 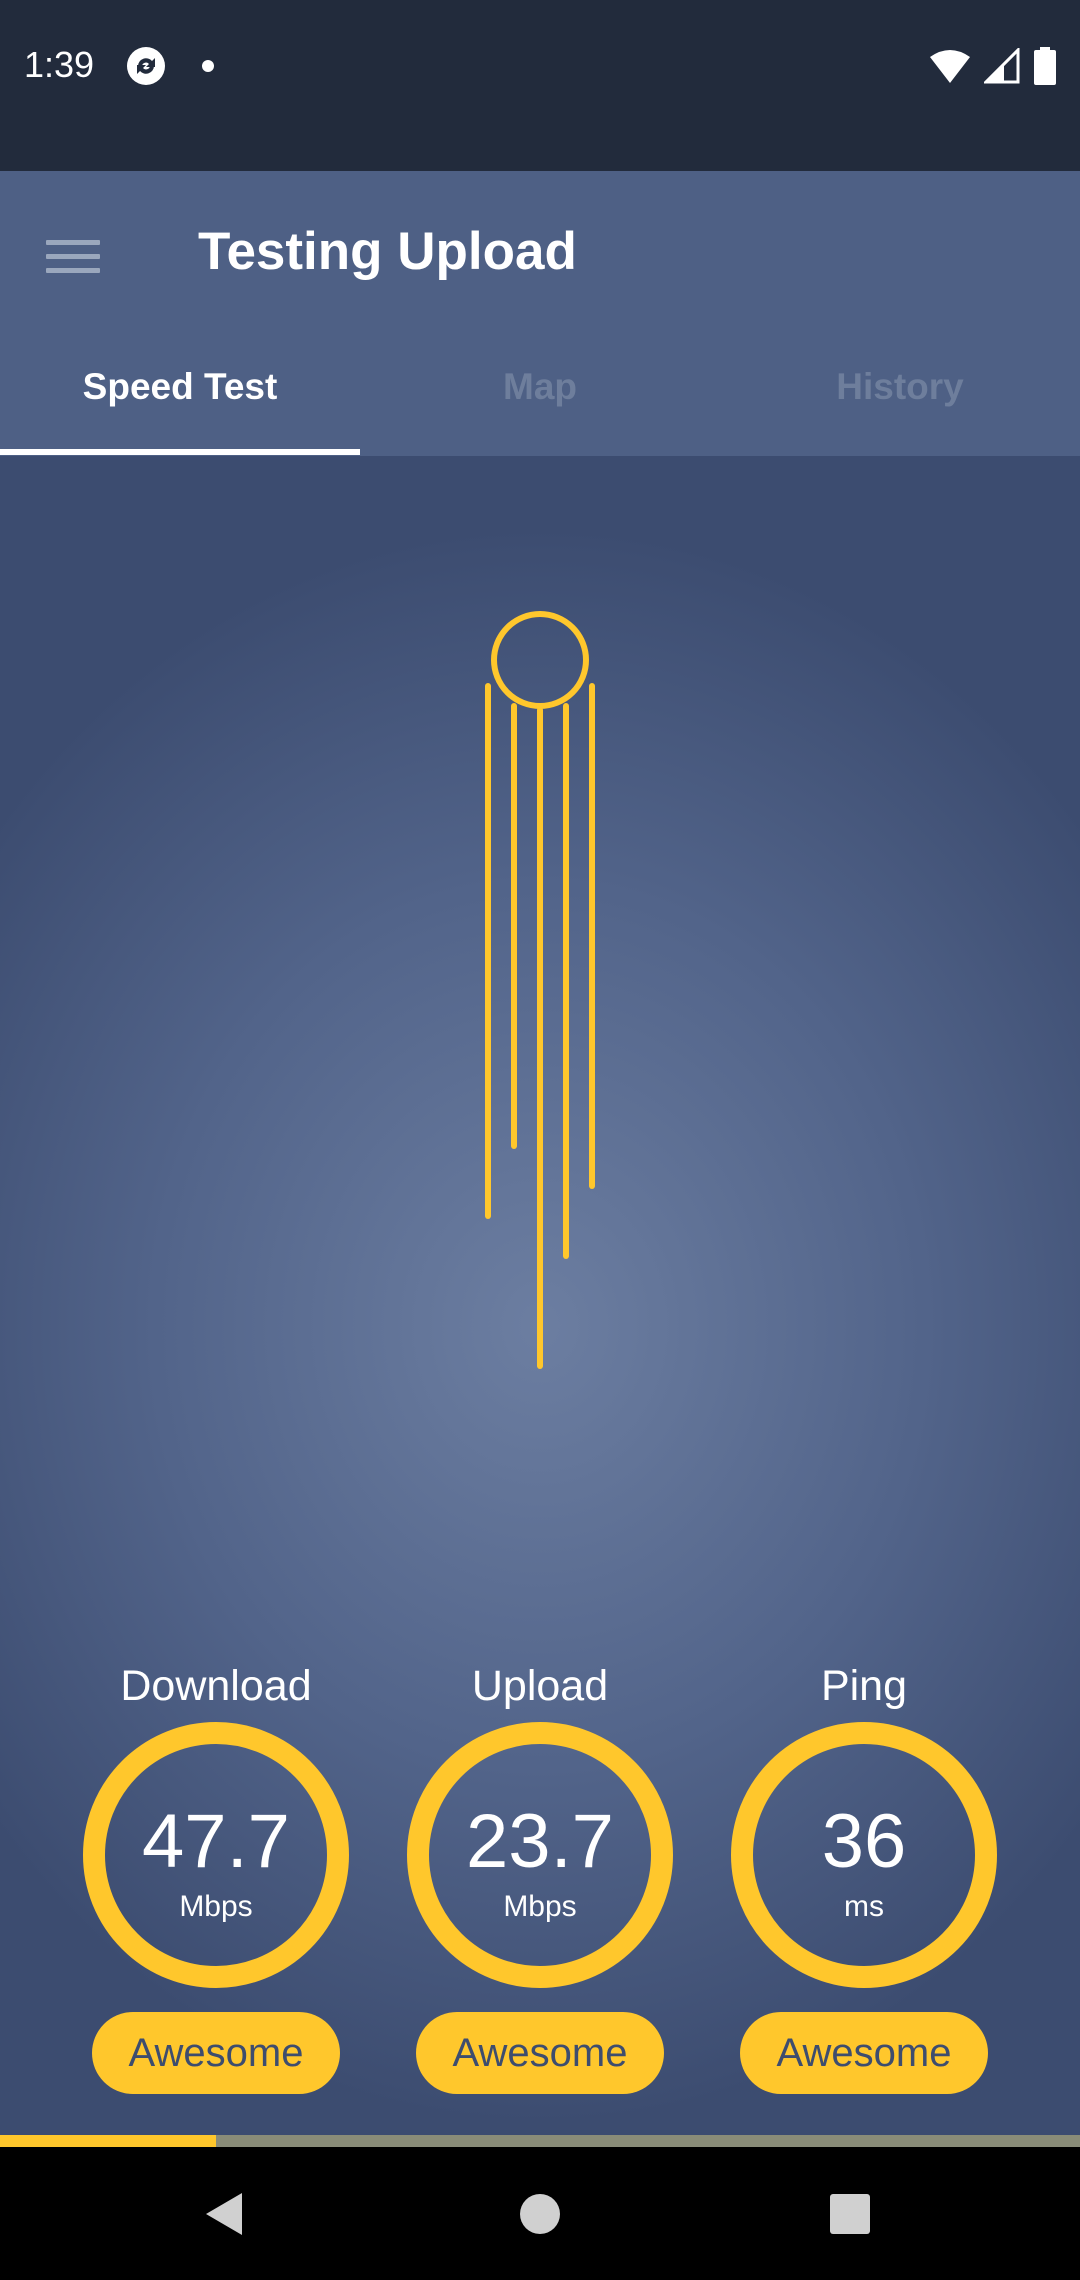 I want to click on speedtest-notification-icon, so click(x=146, y=66).